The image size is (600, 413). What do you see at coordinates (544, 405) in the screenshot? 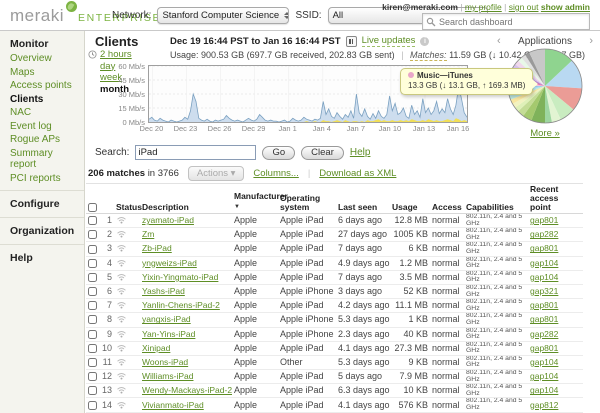
I see `access-point-link: gap812` at bounding box center [544, 405].